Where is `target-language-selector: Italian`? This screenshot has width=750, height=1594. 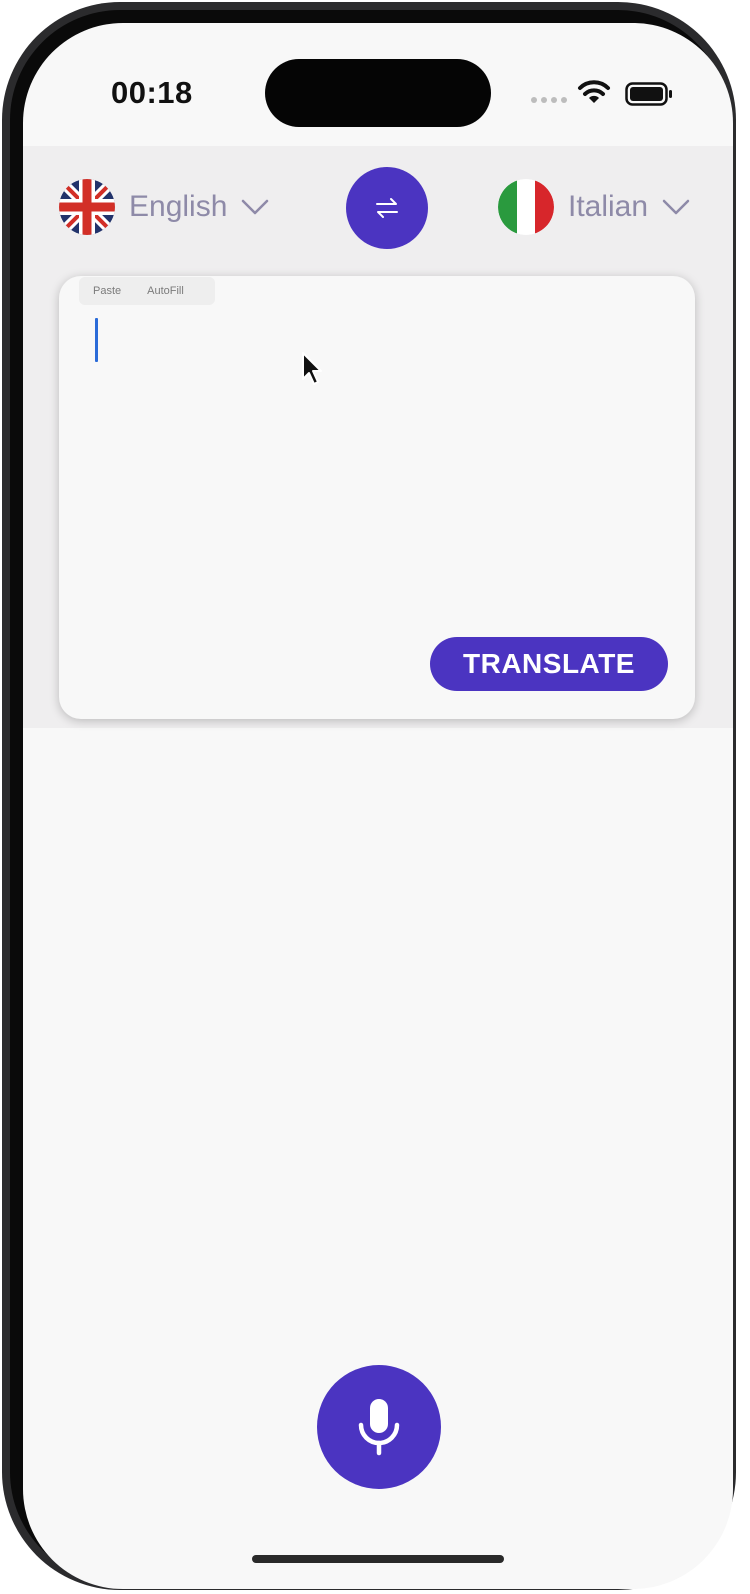
target-language-selector: Italian is located at coordinates (594, 207).